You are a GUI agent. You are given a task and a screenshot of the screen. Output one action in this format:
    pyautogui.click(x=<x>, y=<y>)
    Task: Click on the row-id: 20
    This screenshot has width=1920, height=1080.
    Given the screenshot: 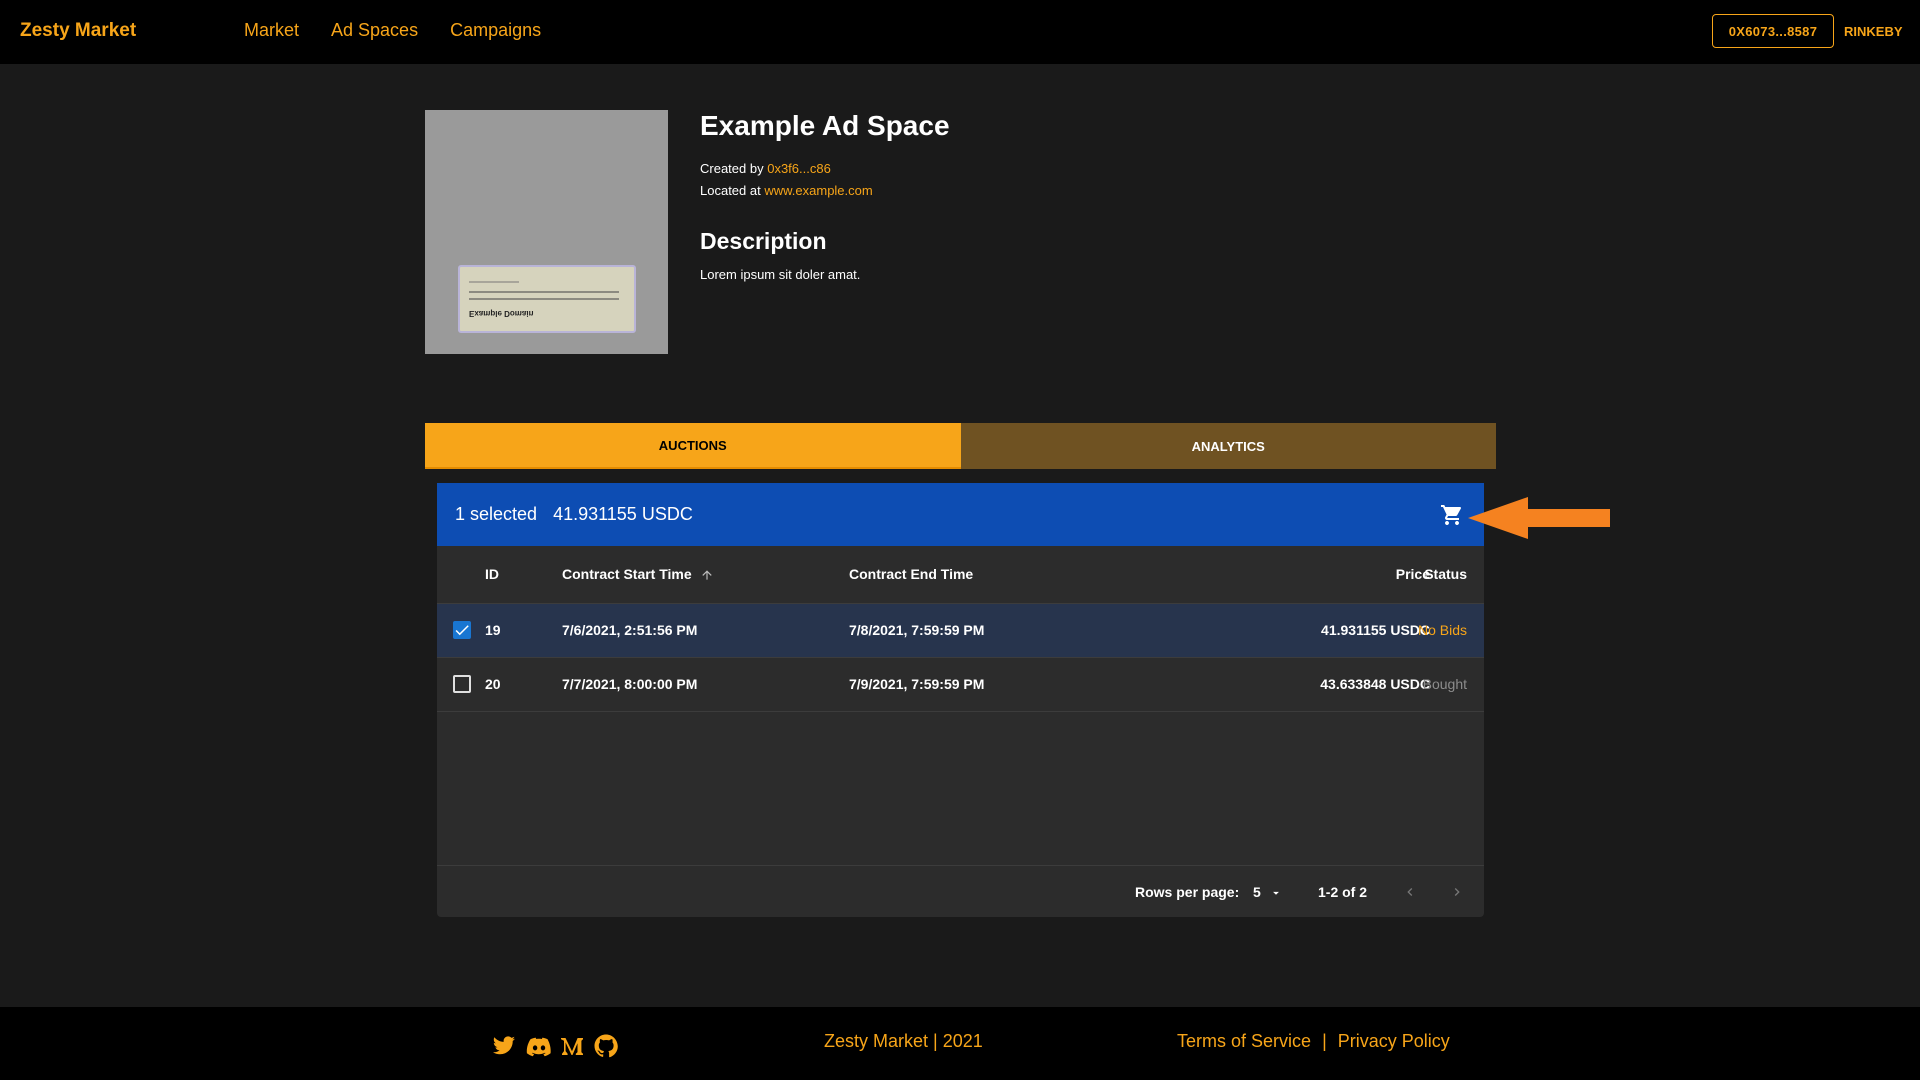 What is the action you would take?
    pyautogui.click(x=493, y=684)
    